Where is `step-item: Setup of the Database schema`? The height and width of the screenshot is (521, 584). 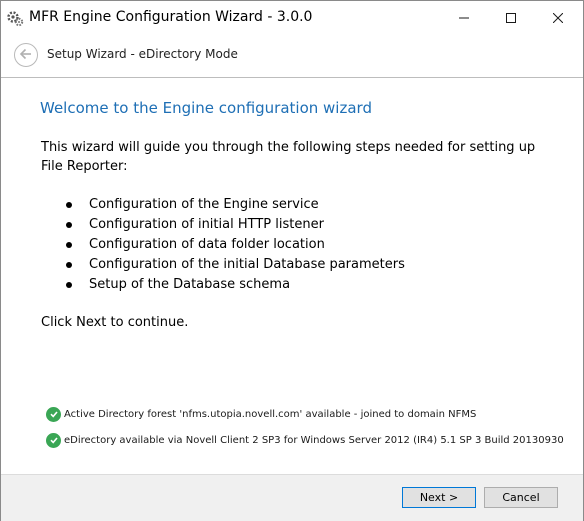 step-item: Setup of the Database schema is located at coordinates (223, 285).